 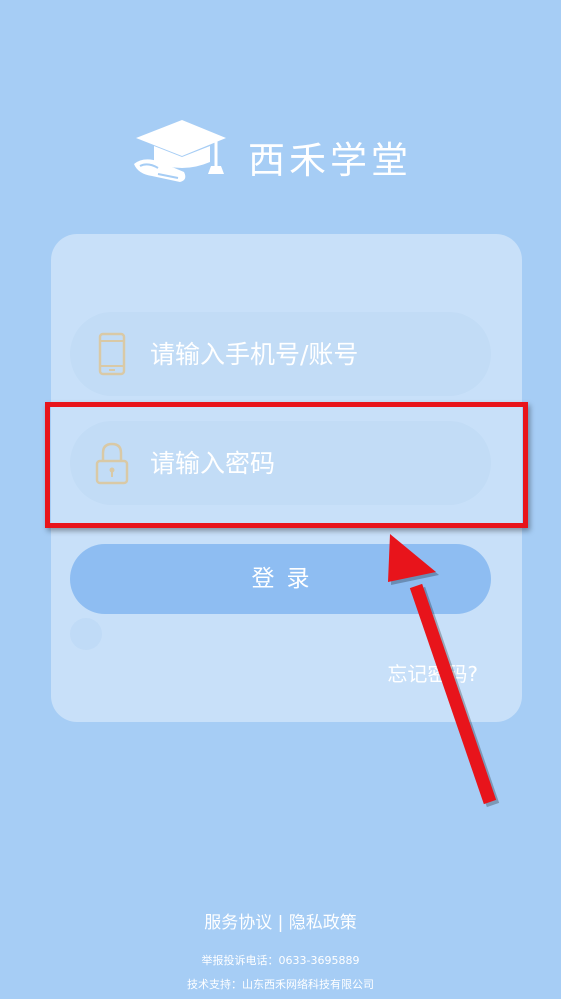 I want to click on tech-support: 技术支持：山东西禾网络科技有限公司, so click(x=280, y=984).